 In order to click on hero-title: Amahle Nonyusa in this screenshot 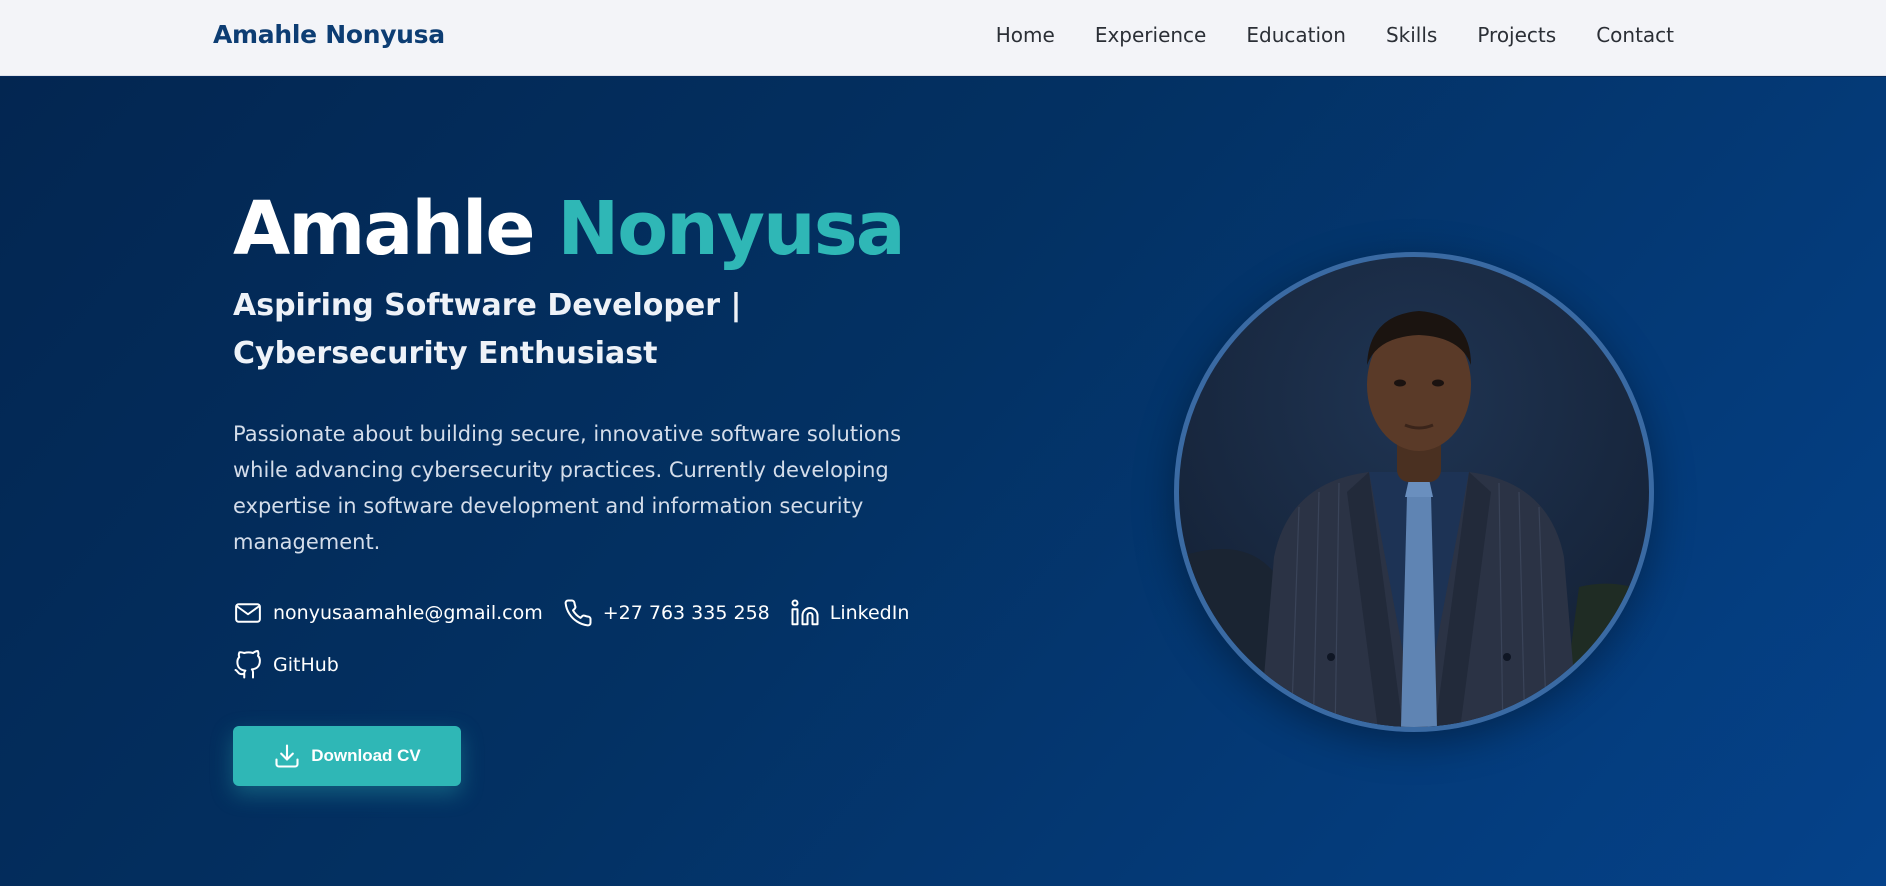, I will do `click(569, 229)`.